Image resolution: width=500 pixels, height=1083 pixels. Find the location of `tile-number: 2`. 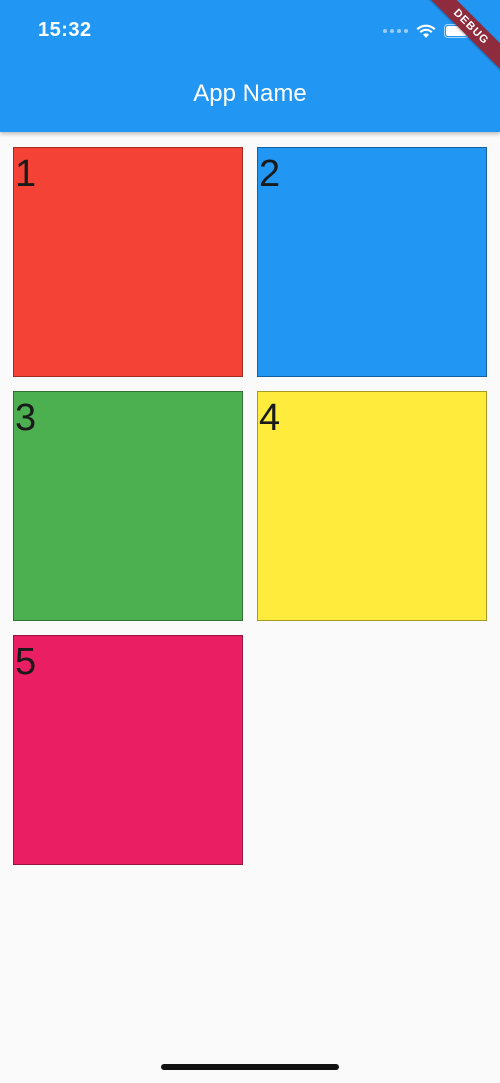

tile-number: 2 is located at coordinates (270, 174).